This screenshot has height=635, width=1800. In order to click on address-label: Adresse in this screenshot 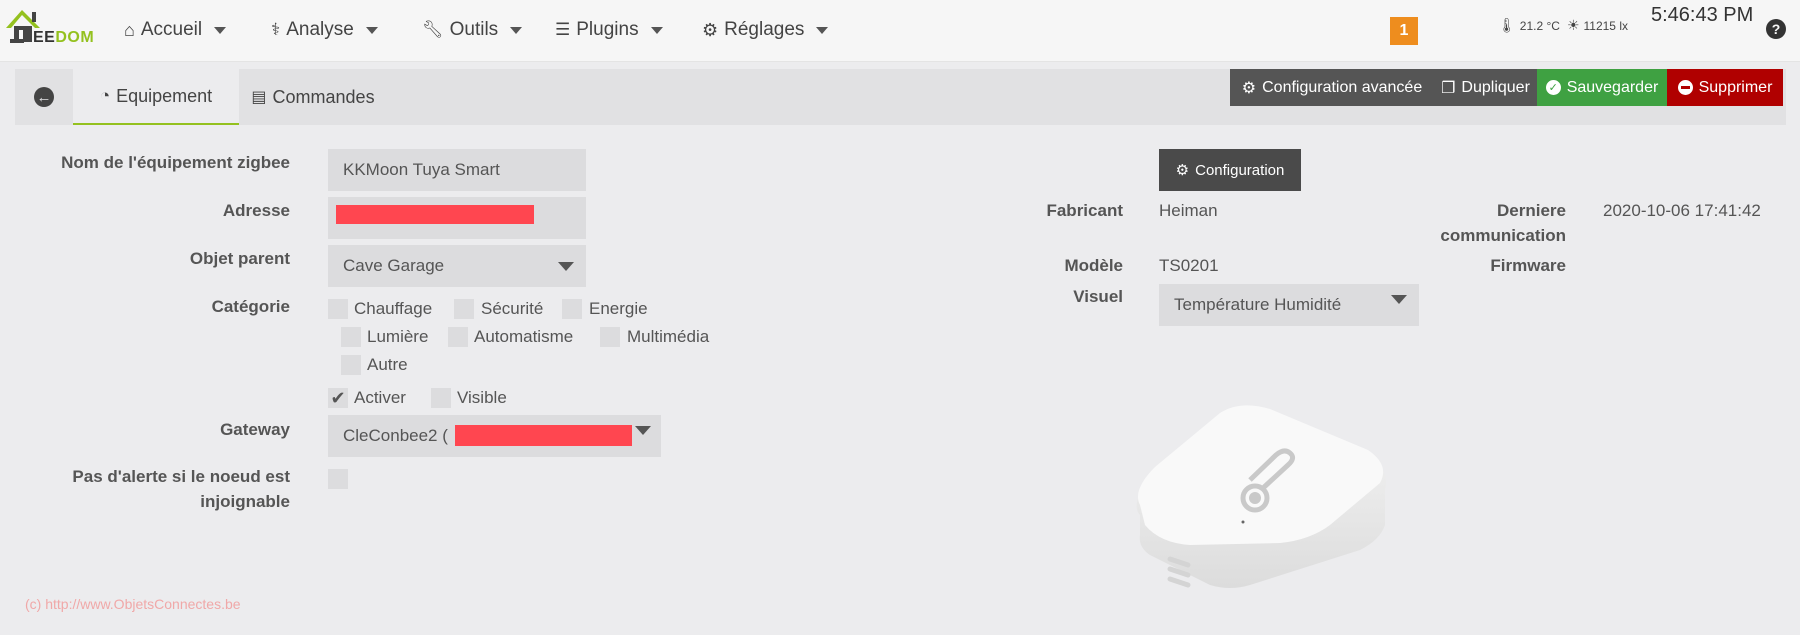, I will do `click(256, 210)`.